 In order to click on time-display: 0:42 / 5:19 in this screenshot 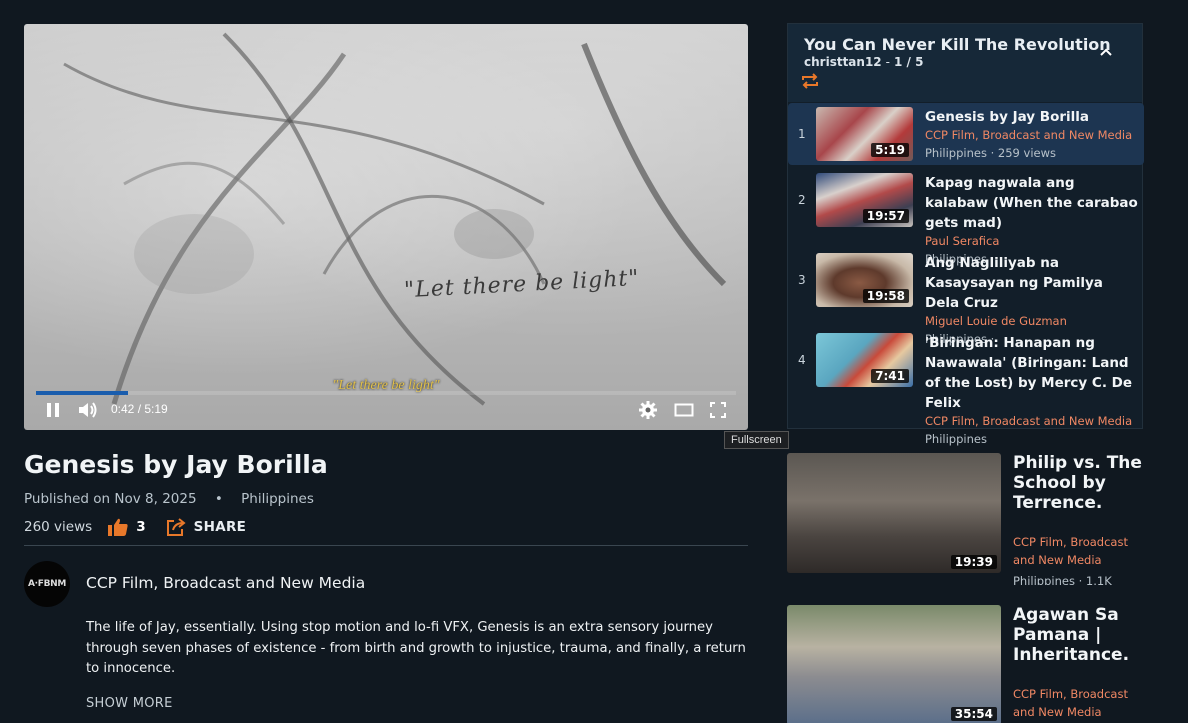, I will do `click(139, 409)`.